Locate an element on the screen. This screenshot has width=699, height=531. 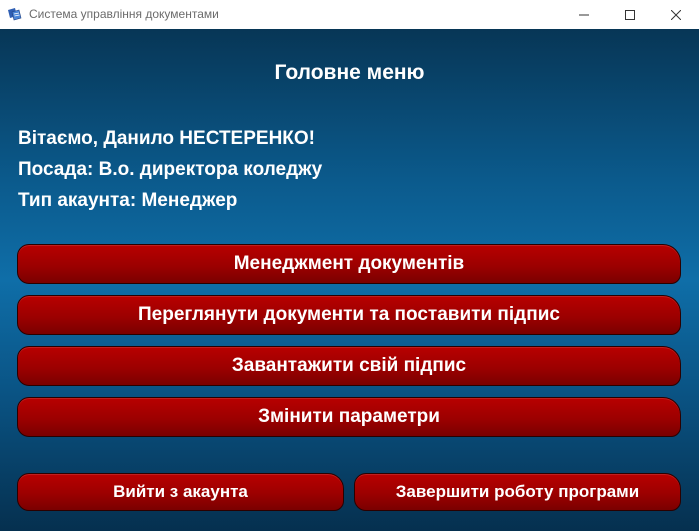
close-icon is located at coordinates (676, 14).